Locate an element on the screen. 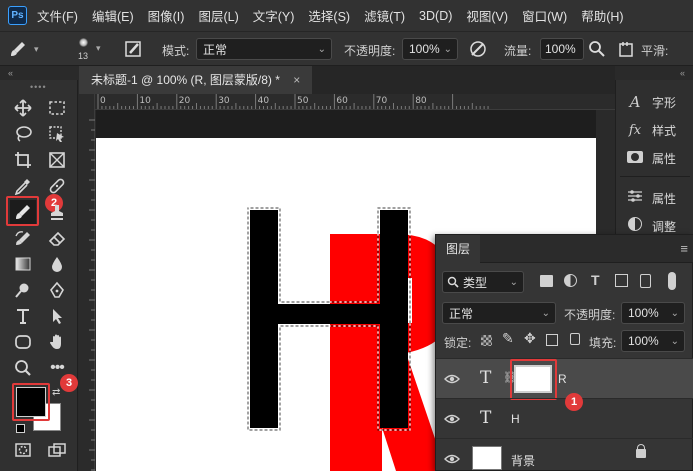  layer-filter-select: 类型 ⌄ is located at coordinates (483, 282).